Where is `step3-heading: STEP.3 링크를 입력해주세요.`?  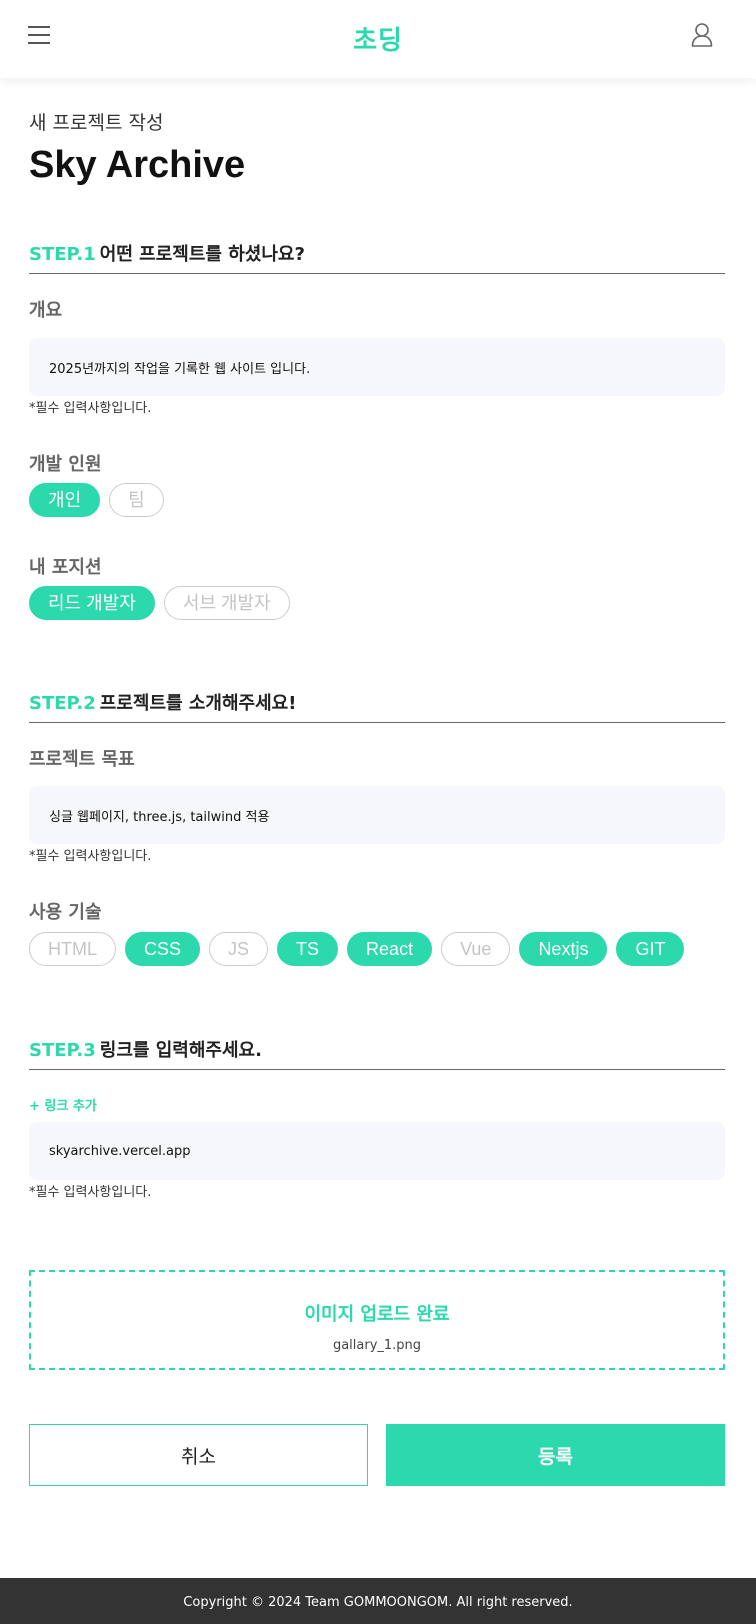
step3-heading: STEP.3 링크를 입력해주세요. is located at coordinates (377, 1053).